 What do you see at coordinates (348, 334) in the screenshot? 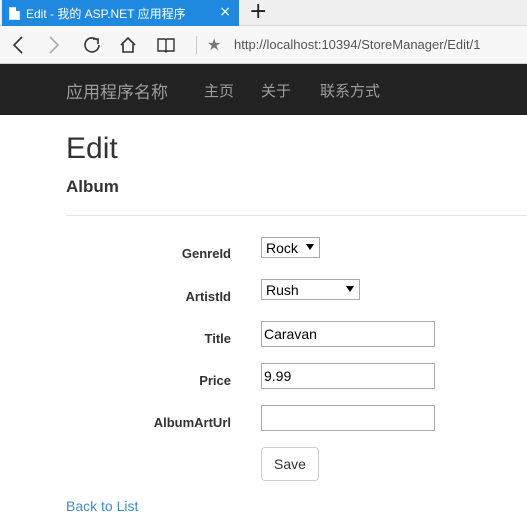
I see `title-input: Caravan` at bounding box center [348, 334].